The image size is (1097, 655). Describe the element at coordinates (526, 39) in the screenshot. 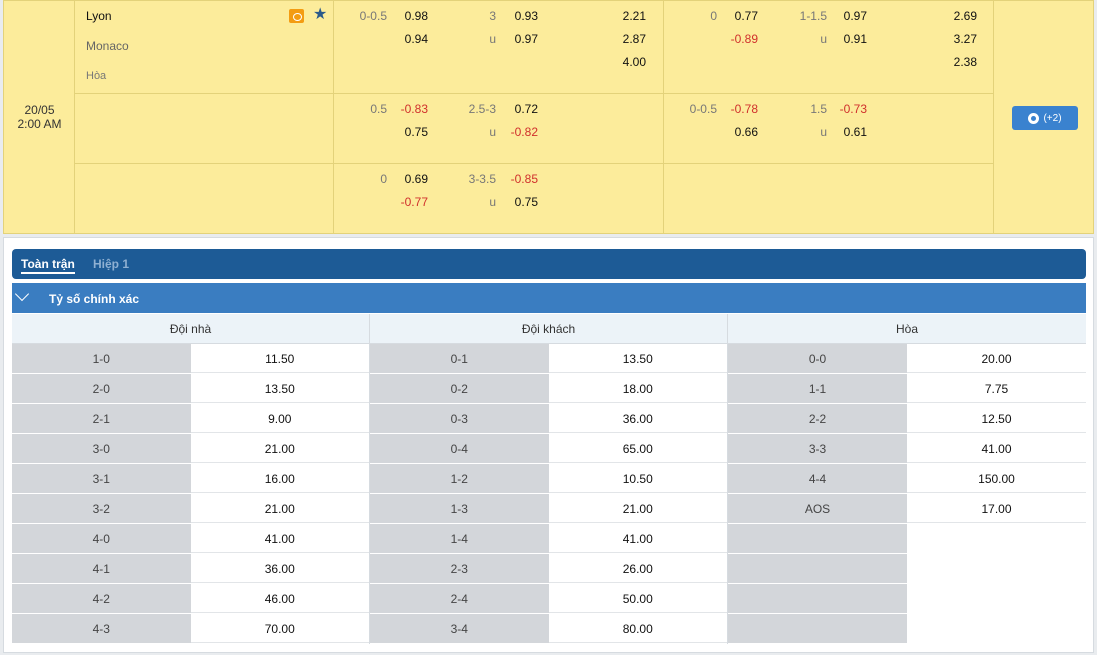

I see `ft-ou-under-odds: 0.97` at that location.